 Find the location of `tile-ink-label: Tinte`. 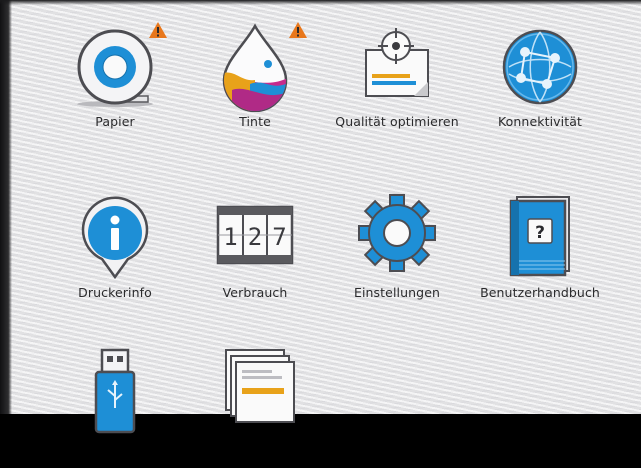

tile-ink-label: Tinte is located at coordinates (255, 121).